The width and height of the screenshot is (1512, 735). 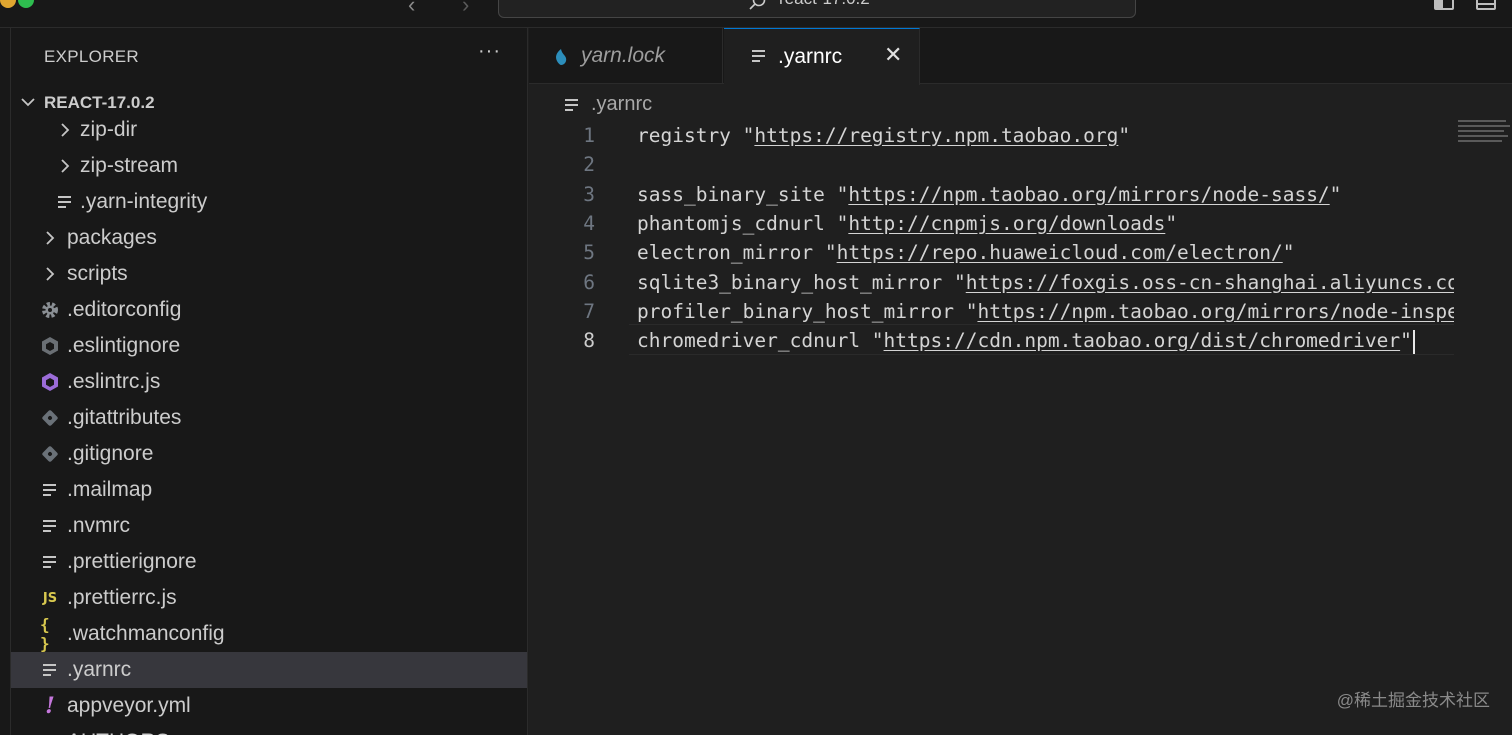 What do you see at coordinates (489, 51) in the screenshot?
I see `more-actions-button: ···` at bounding box center [489, 51].